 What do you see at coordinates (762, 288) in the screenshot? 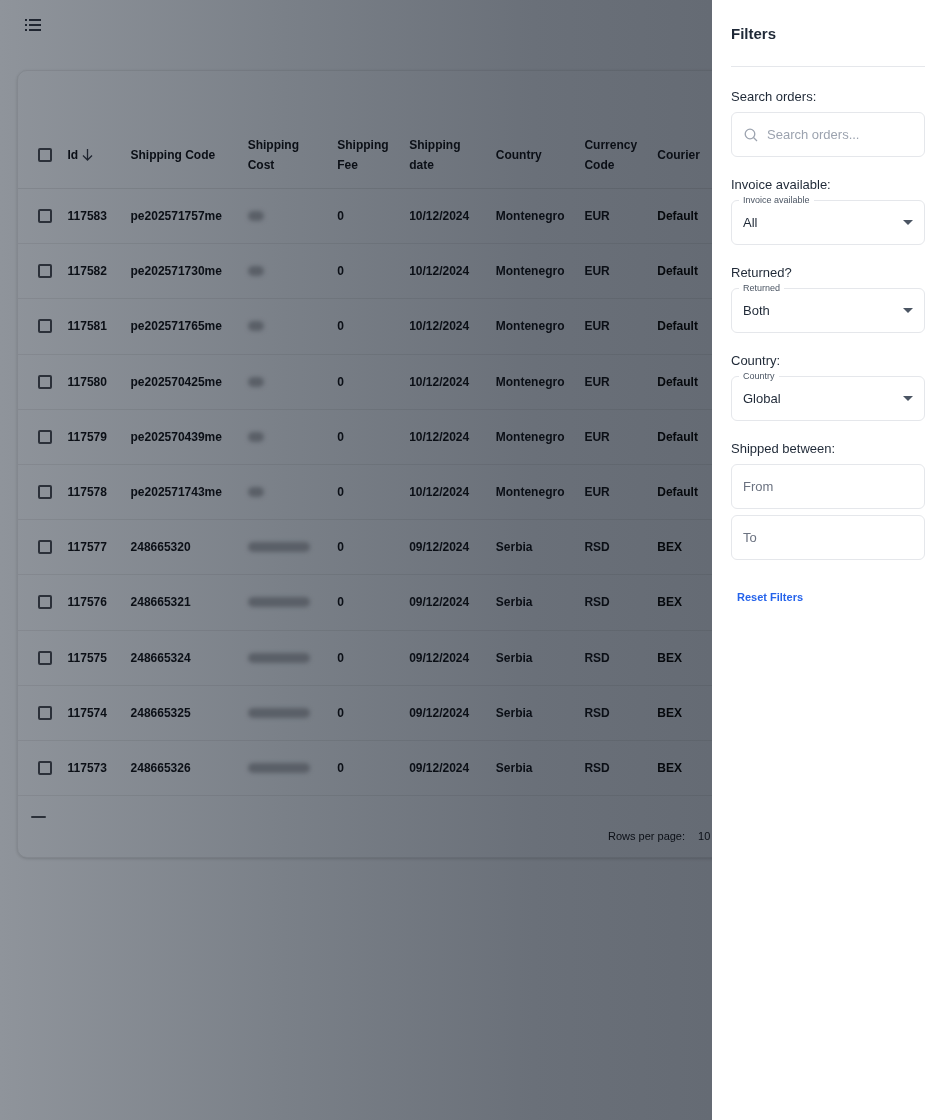
I see `field-label: Returned` at bounding box center [762, 288].